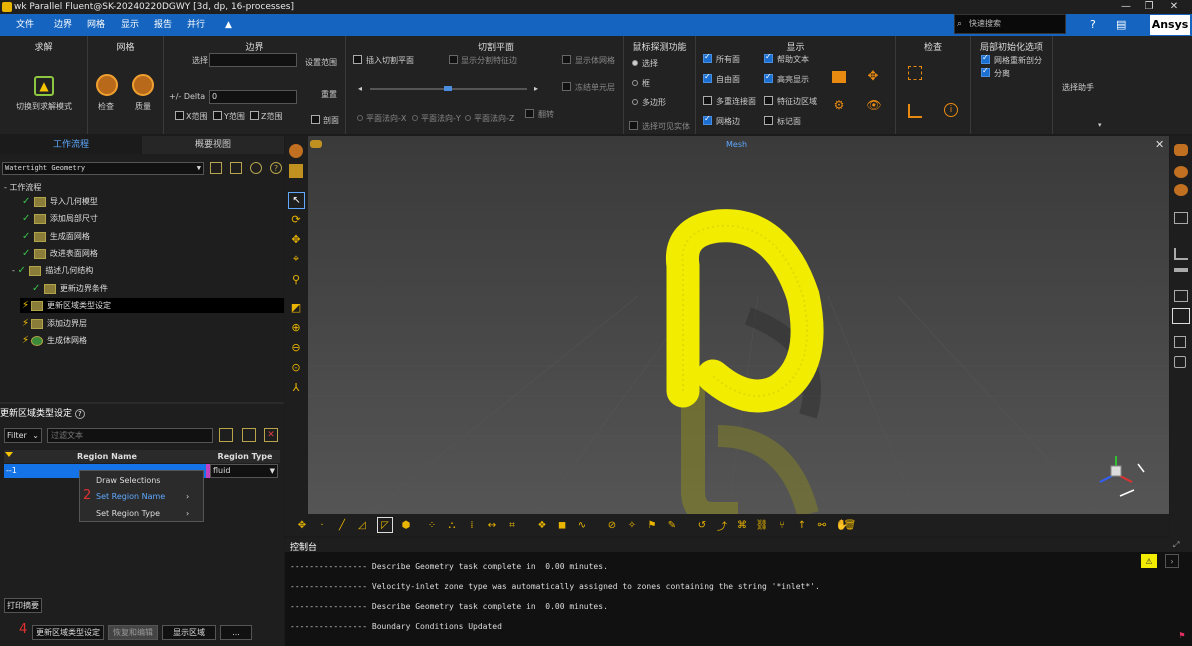 The width and height of the screenshot is (1192, 646). I want to click on freeze-layer-checkbox, so click(566, 86).